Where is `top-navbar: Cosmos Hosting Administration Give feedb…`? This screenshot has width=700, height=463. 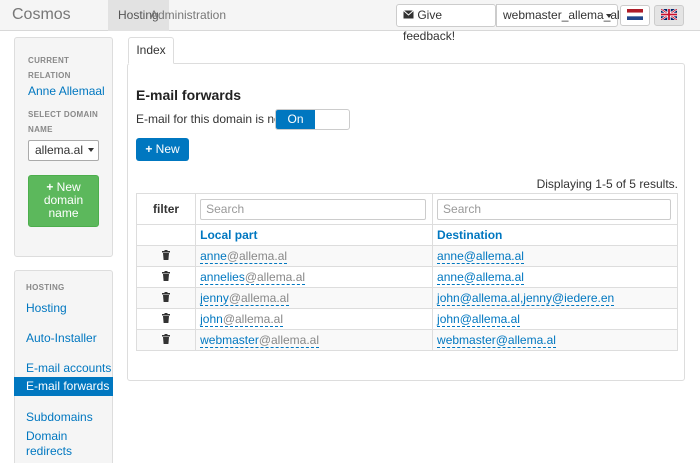 top-navbar: Cosmos Hosting Administration Give feedb… is located at coordinates (350, 21).